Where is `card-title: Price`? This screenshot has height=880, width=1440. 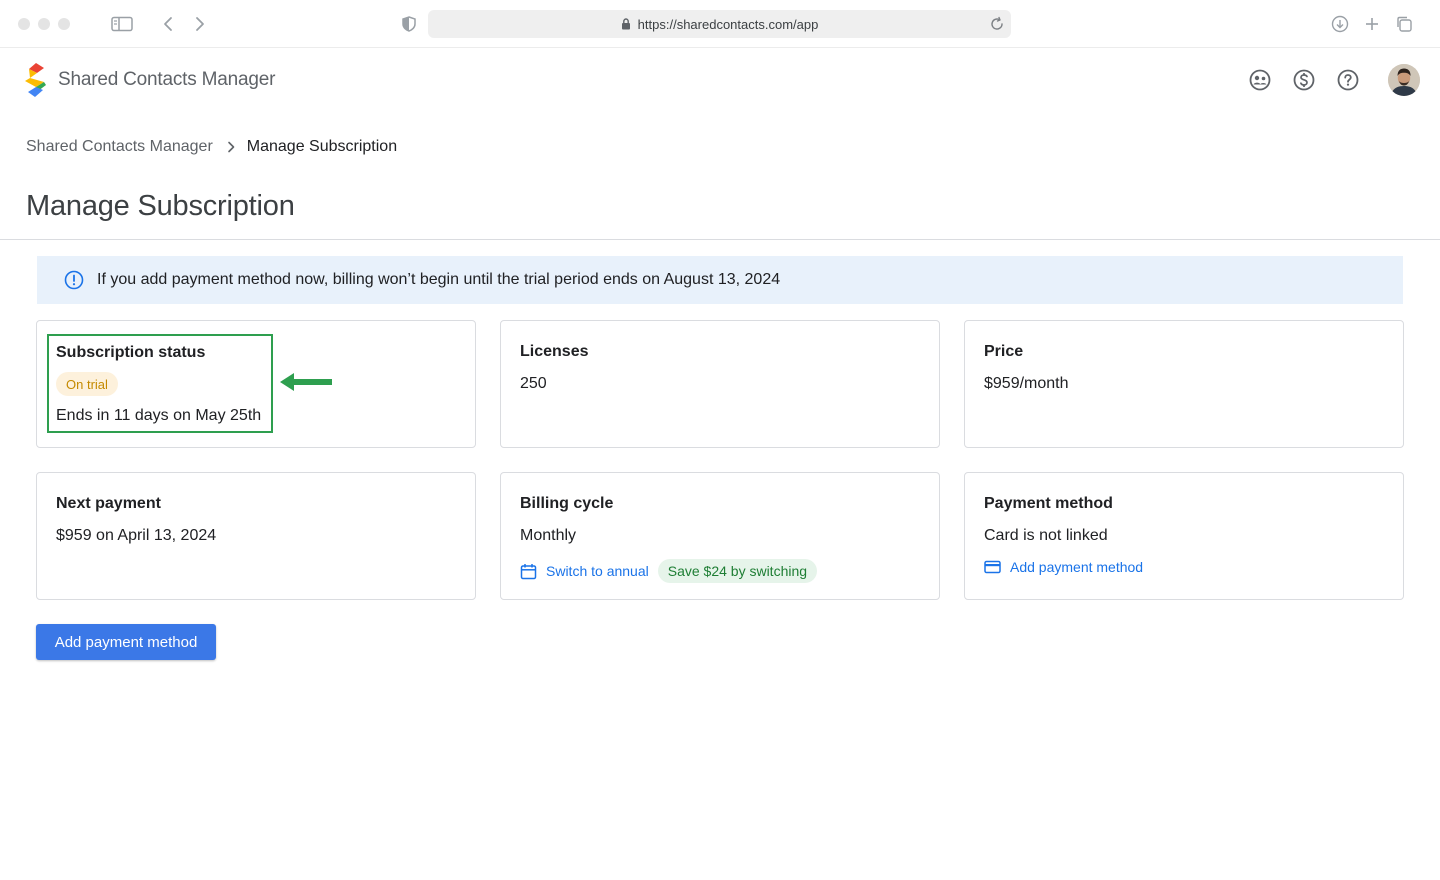 card-title: Price is located at coordinates (1004, 351).